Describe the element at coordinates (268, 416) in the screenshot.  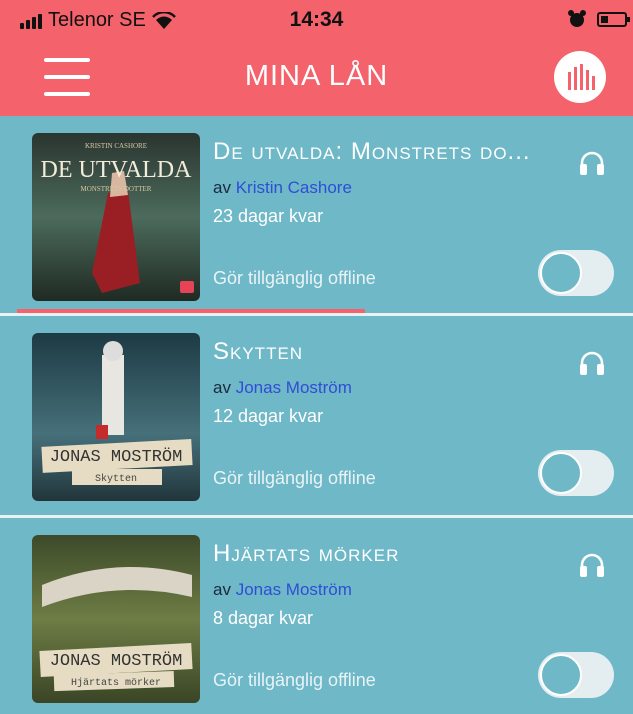
I see `days-left: 12 dagar kvar` at that location.